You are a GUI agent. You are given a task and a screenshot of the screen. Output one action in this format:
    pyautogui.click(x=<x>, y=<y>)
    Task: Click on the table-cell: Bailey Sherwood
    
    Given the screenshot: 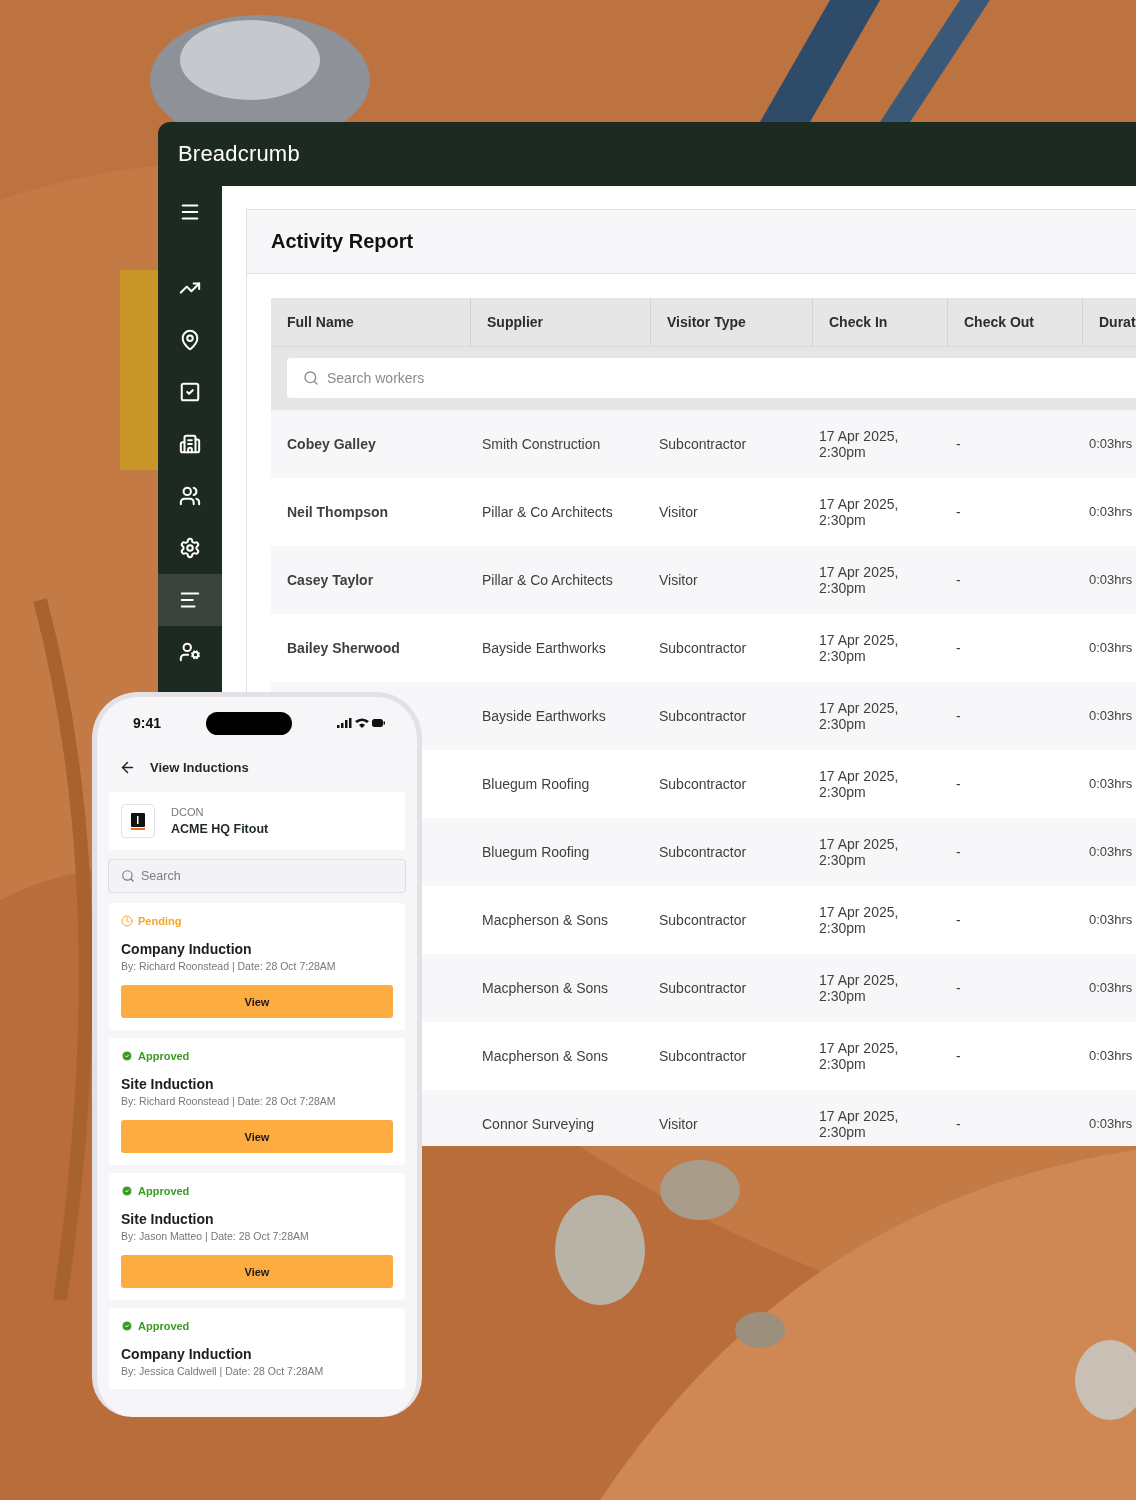 What is the action you would take?
    pyautogui.click(x=343, y=648)
    